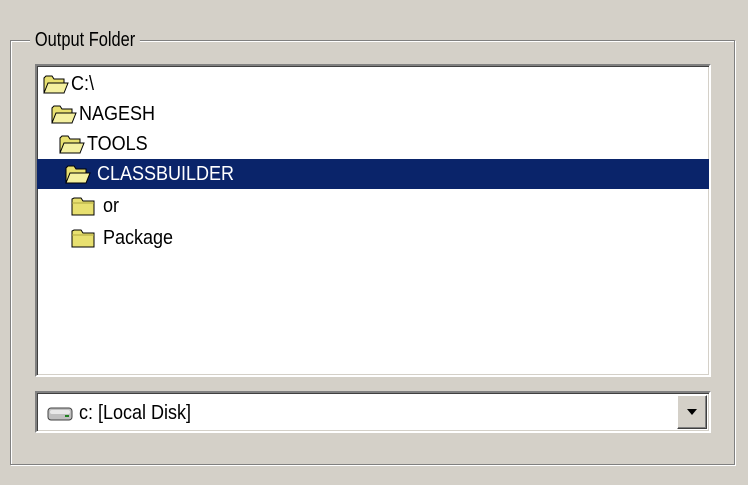 The width and height of the screenshot is (748, 485). I want to click on hard-drive-icon, so click(60, 413).